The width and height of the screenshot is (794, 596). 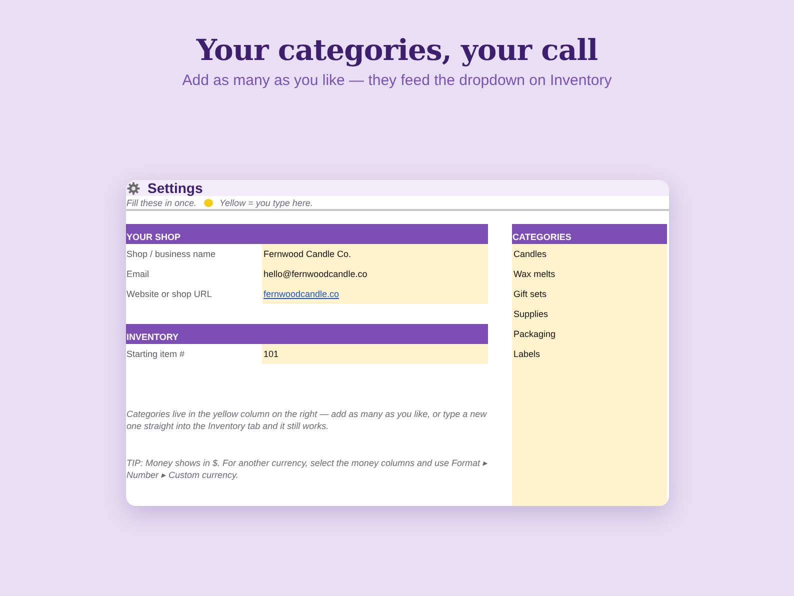 I want to click on input-cell: Fernwood Candle Co., so click(x=375, y=254).